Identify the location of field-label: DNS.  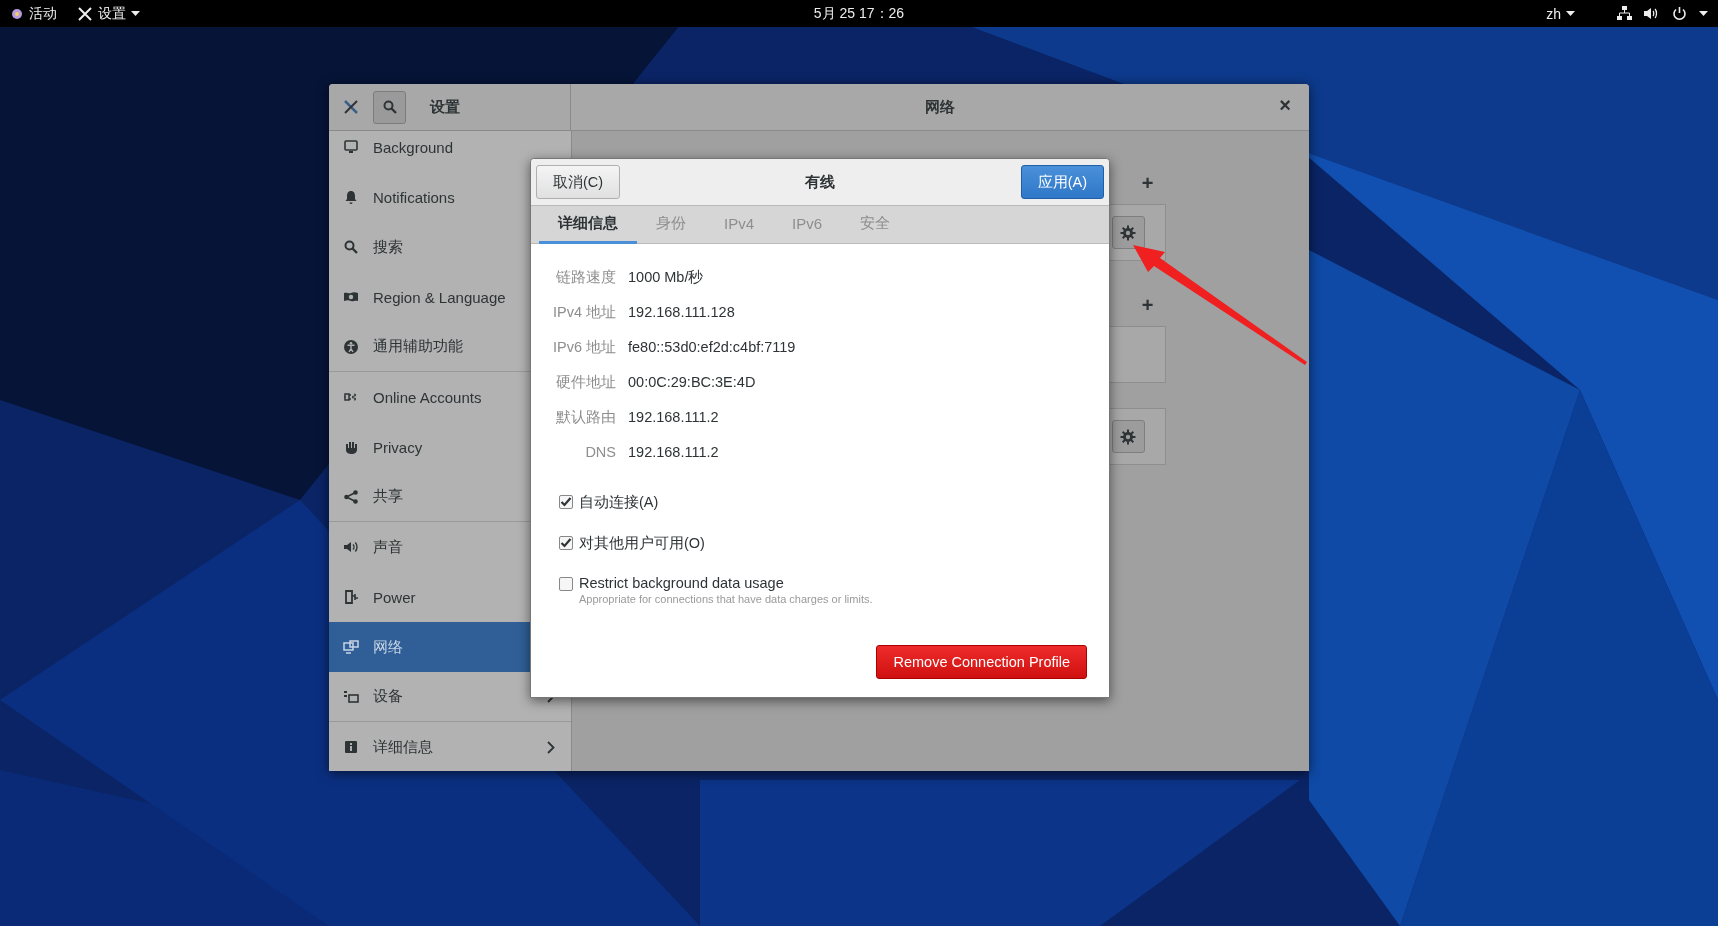
(600, 452).